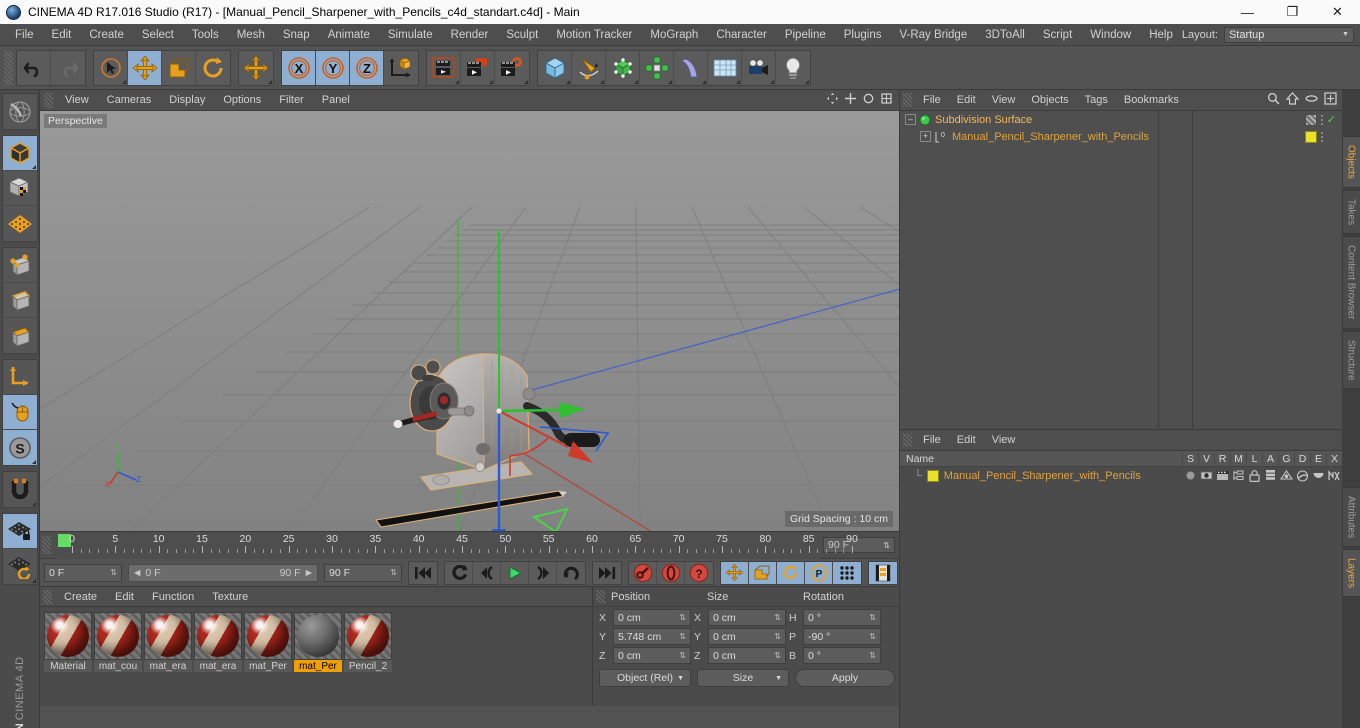 This screenshot has width=1360, height=728. I want to click on menu-select: Select, so click(158, 35).